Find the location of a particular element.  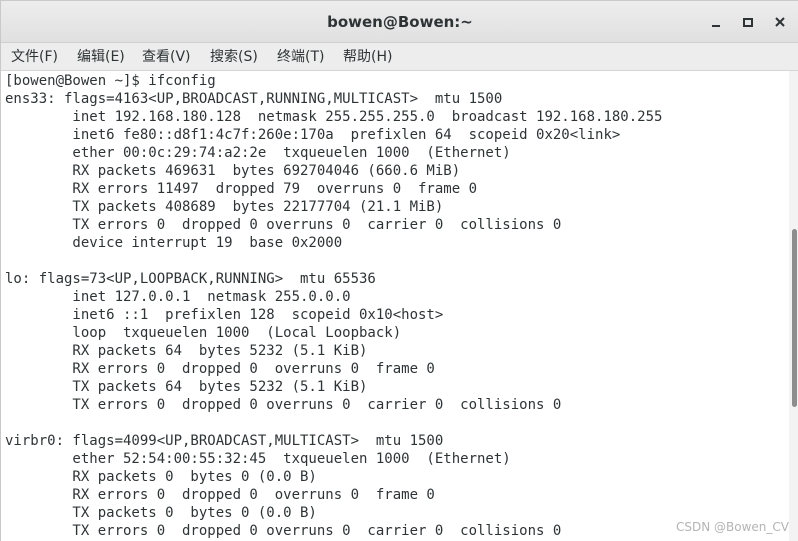

close-button is located at coordinates (780, 22).